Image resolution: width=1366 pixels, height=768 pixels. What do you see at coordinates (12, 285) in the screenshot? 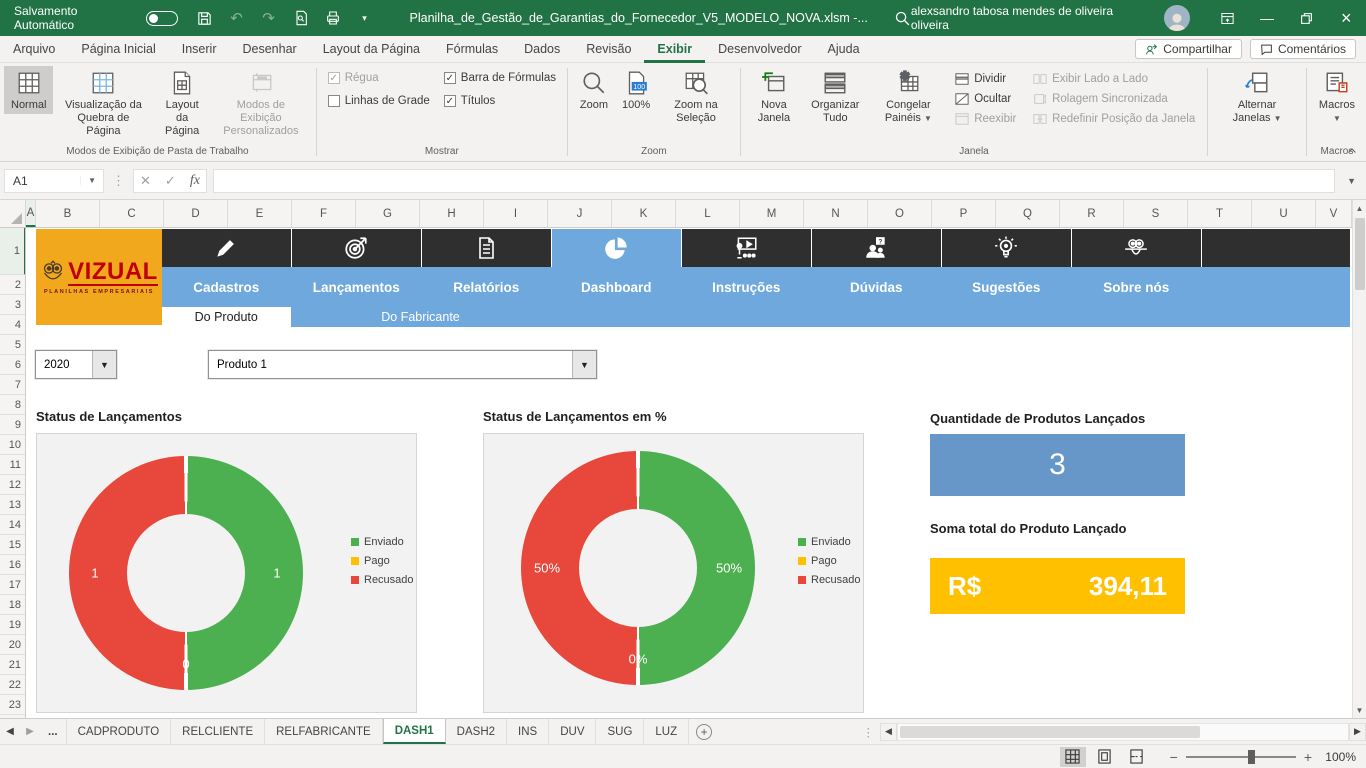
I see `row-header-2: 2` at bounding box center [12, 285].